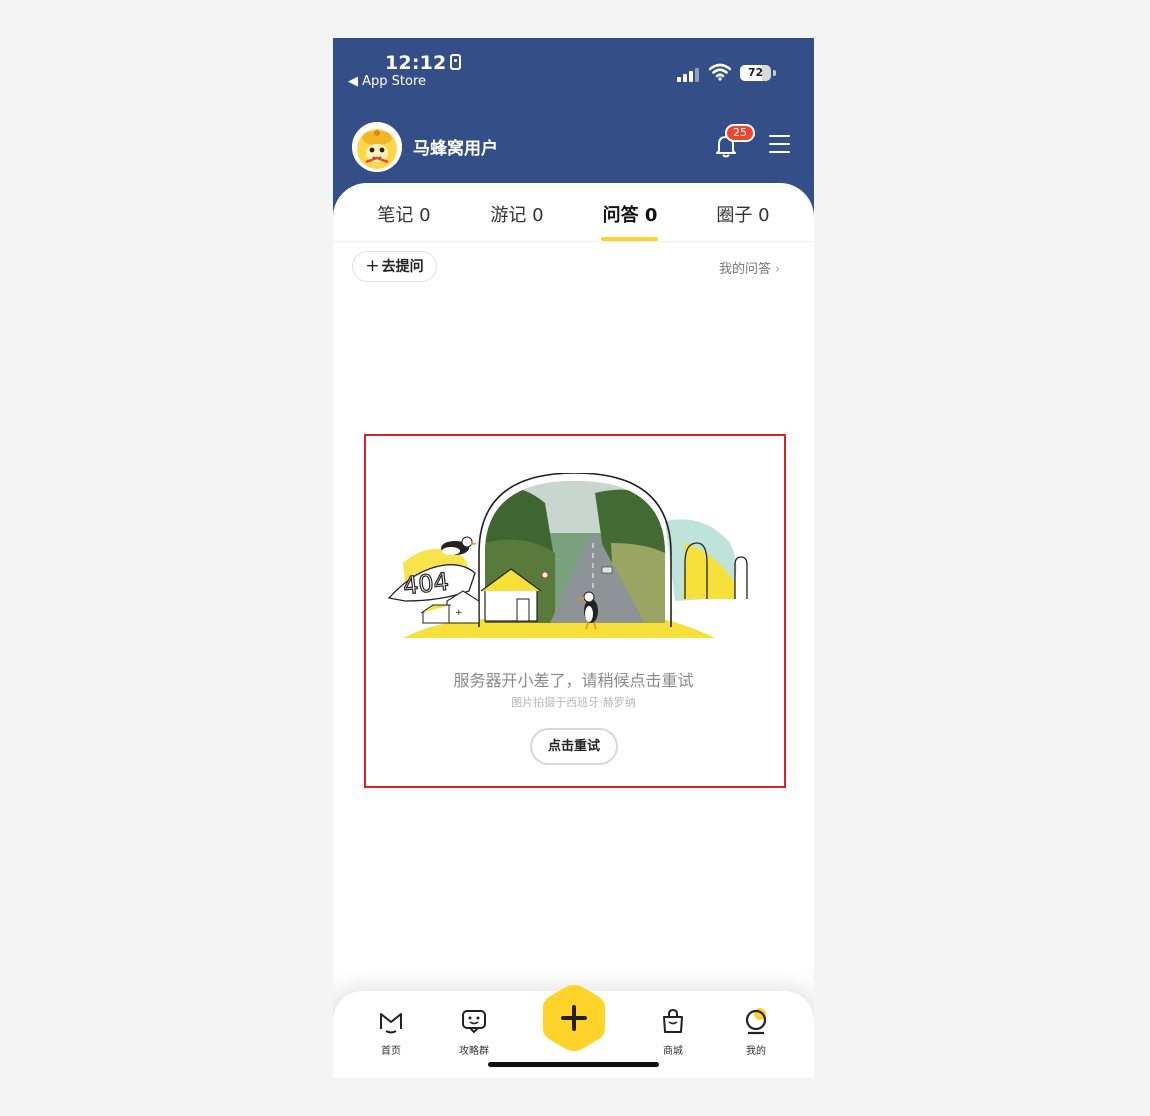 Image resolution: width=1150 pixels, height=1116 pixels. Describe the element at coordinates (673, 1020) in the screenshot. I see `shopping-bag-icon` at that location.